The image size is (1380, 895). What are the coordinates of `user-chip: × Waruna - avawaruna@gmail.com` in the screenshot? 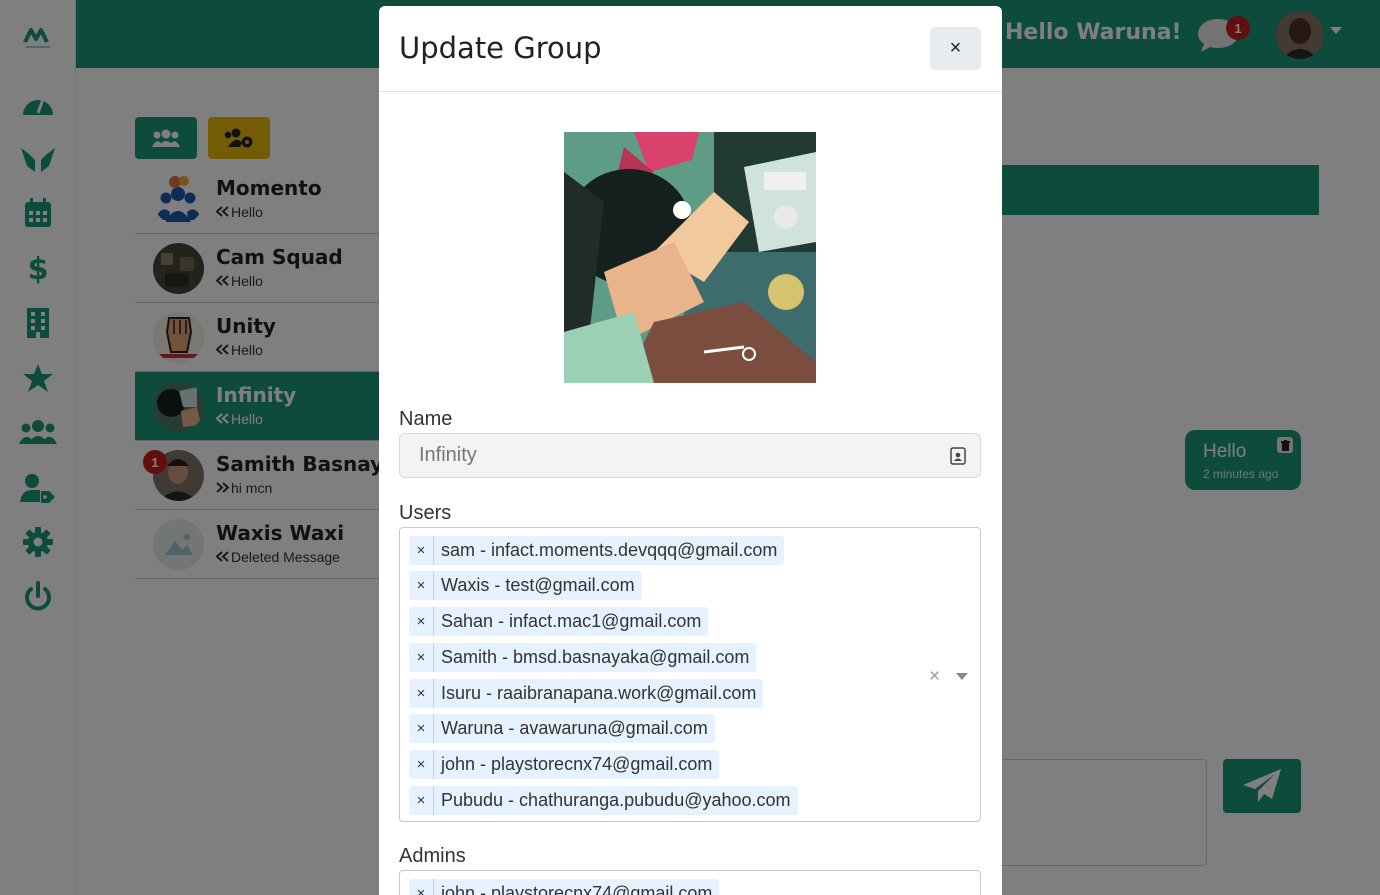 It's located at (562, 728).